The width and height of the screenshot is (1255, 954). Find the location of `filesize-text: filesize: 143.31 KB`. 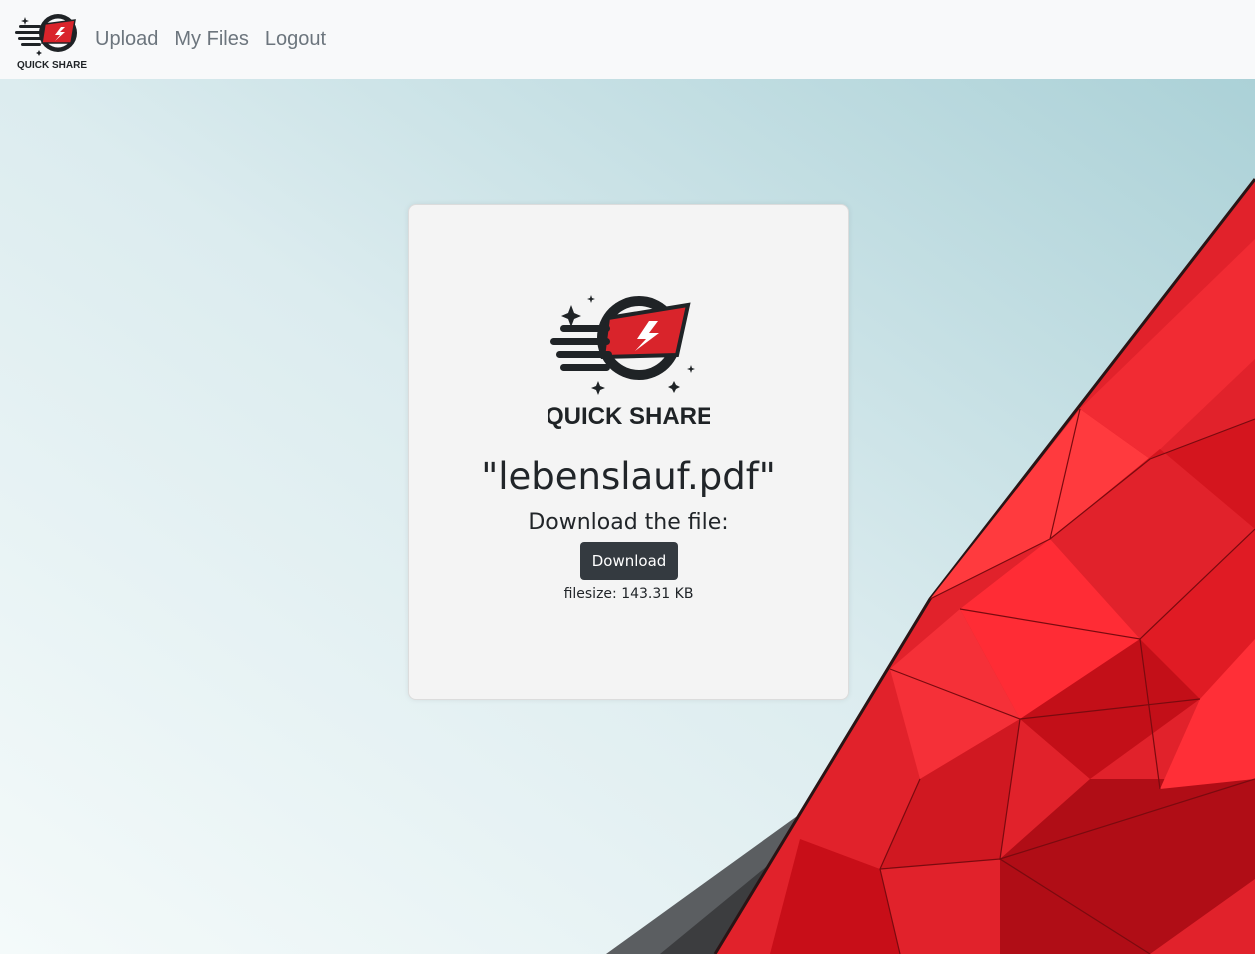

filesize-text: filesize: 143.31 KB is located at coordinates (628, 594).